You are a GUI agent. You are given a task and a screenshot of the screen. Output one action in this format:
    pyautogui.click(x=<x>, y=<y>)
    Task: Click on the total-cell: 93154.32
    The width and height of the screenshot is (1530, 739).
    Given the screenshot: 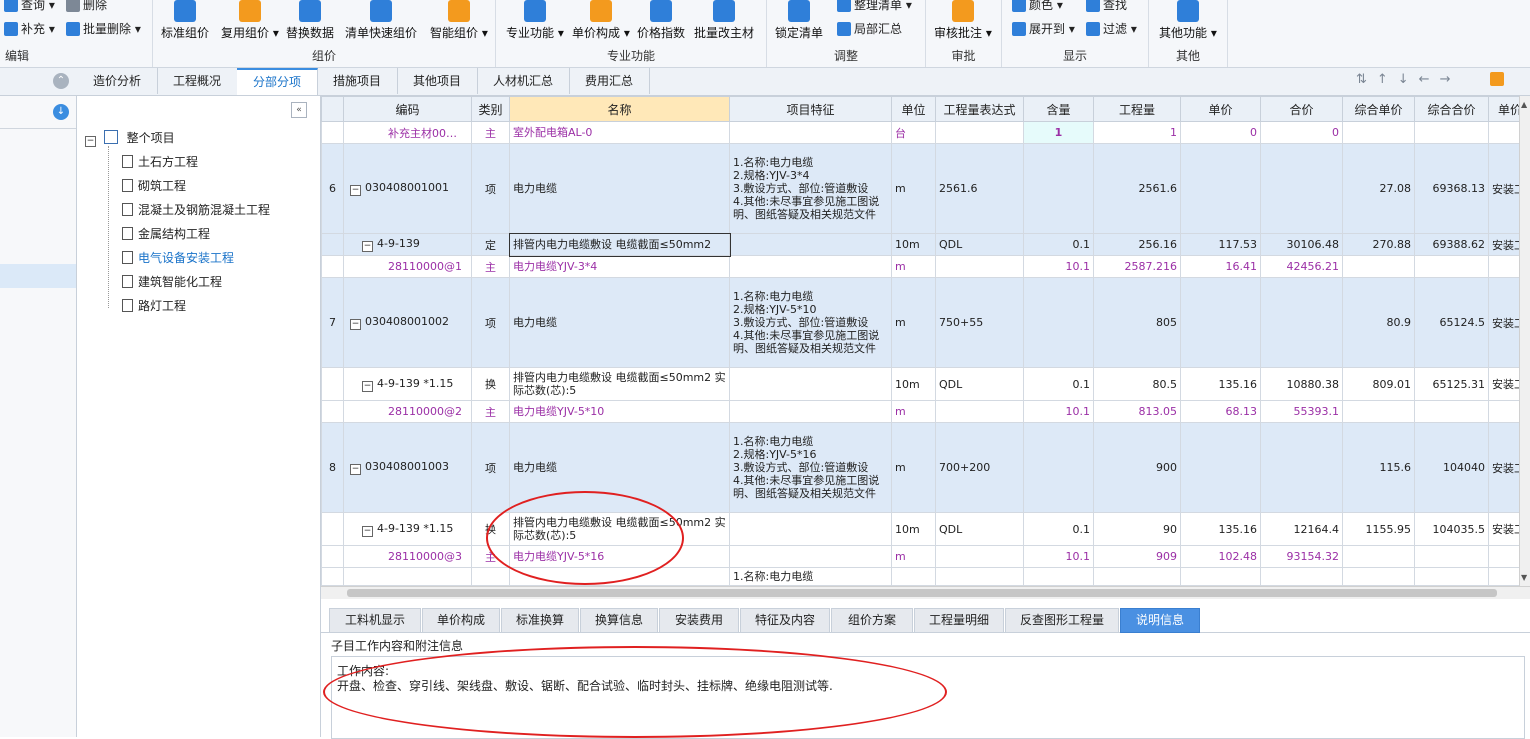 What is the action you would take?
    pyautogui.click(x=1302, y=557)
    